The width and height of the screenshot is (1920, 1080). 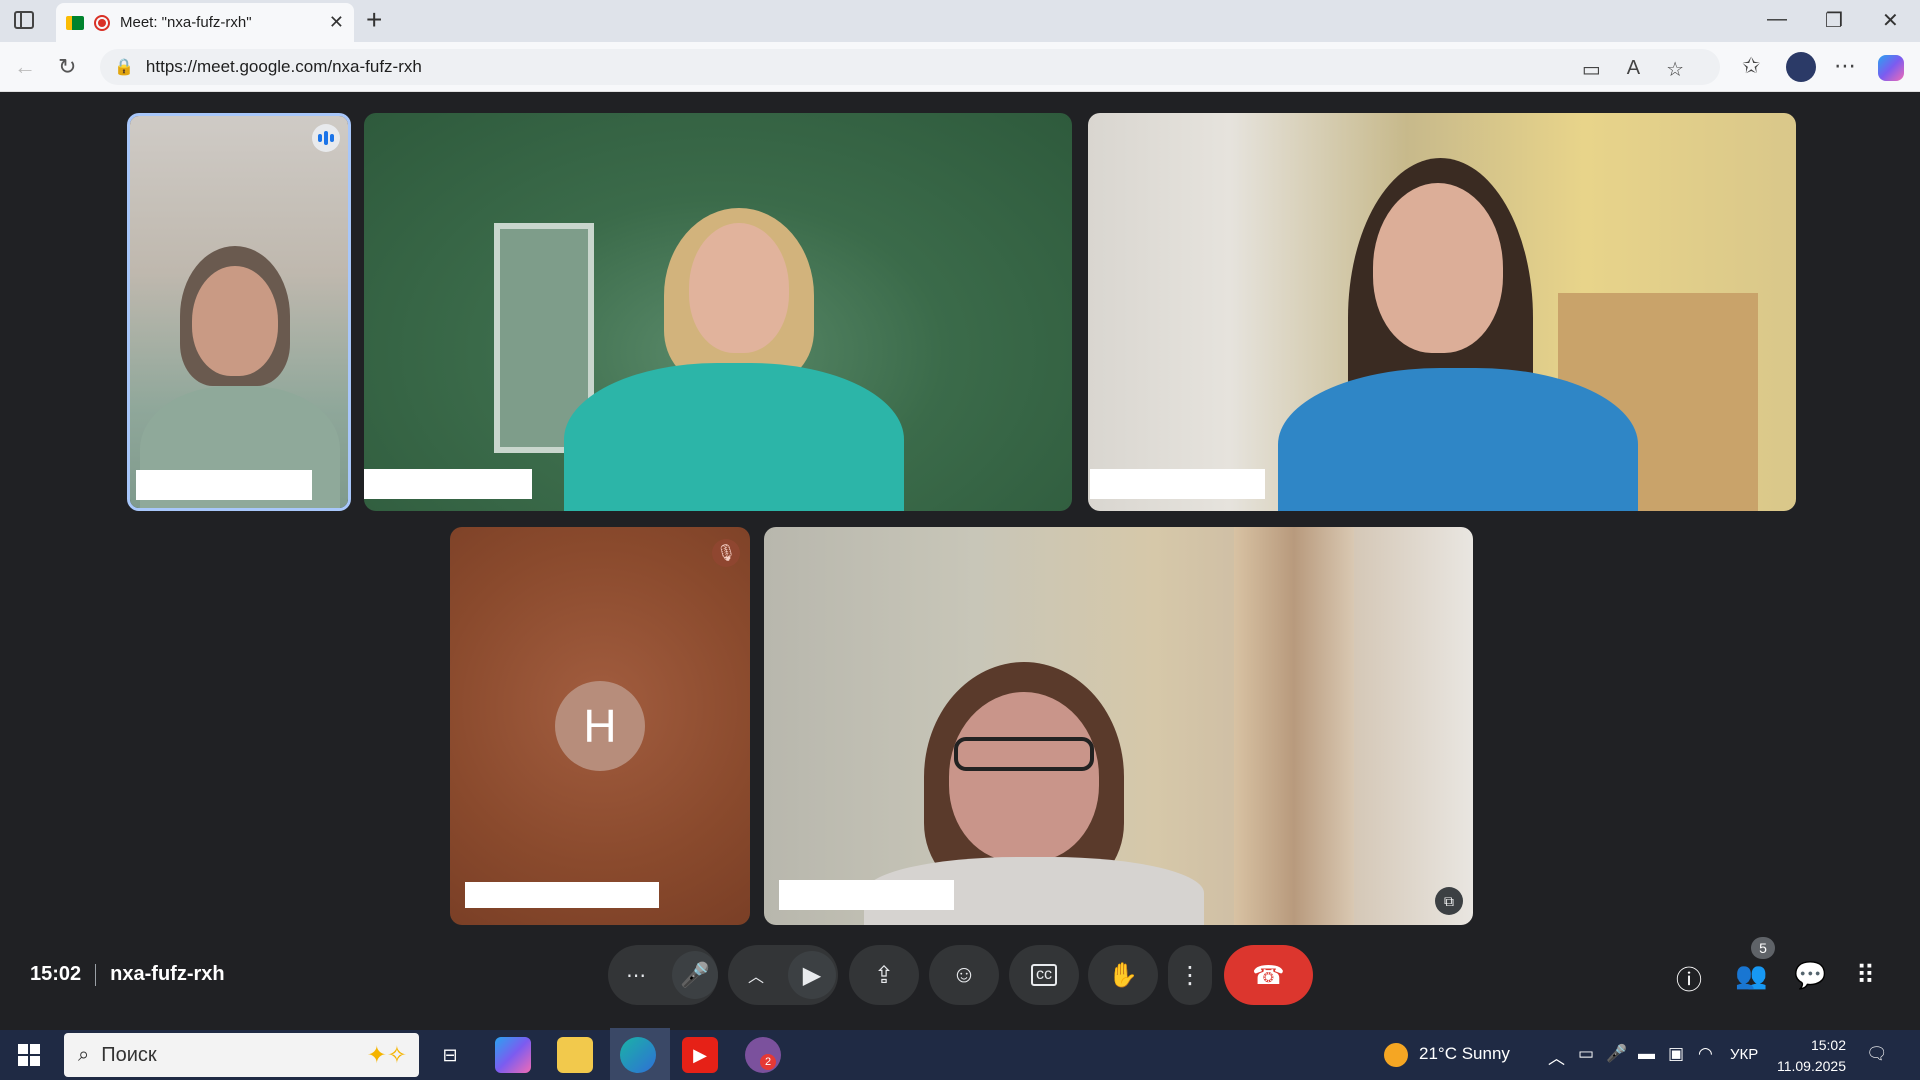 I want to click on tab-title: Meet: "nxa-fufz-rxh", so click(x=186, y=22).